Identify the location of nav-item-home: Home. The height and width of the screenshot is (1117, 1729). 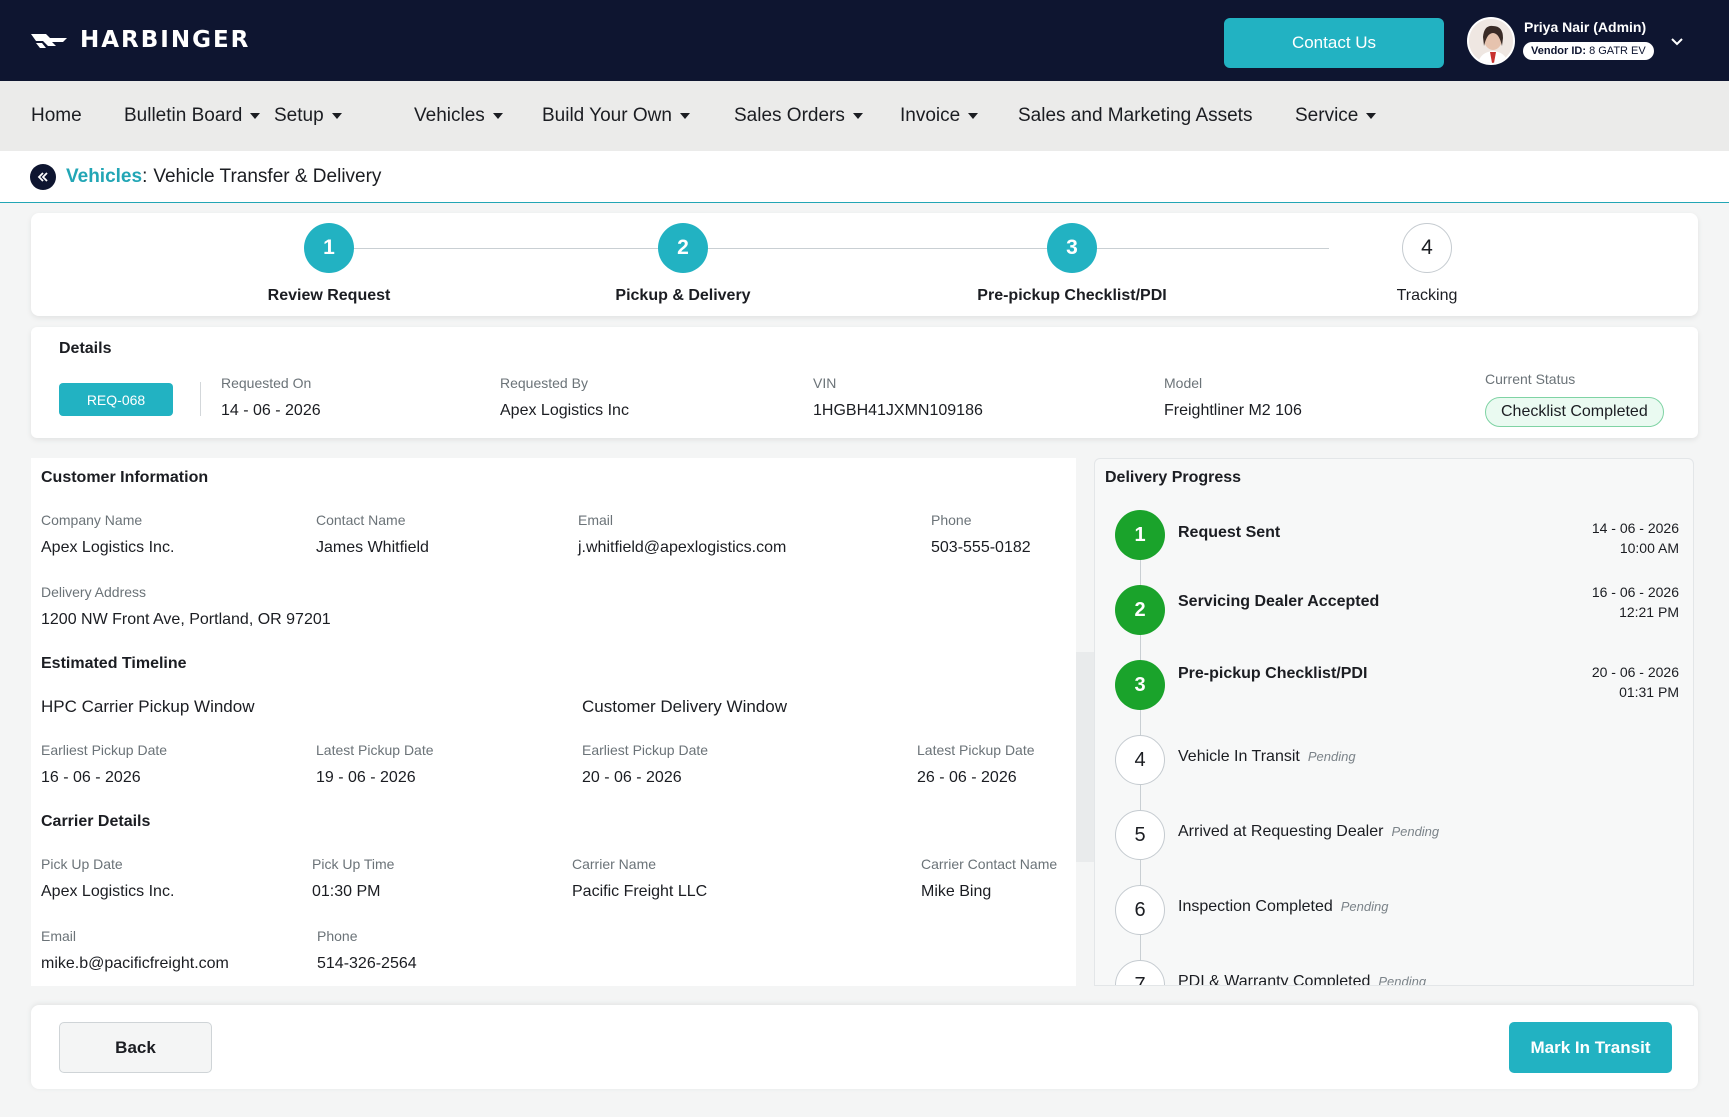
(56, 116).